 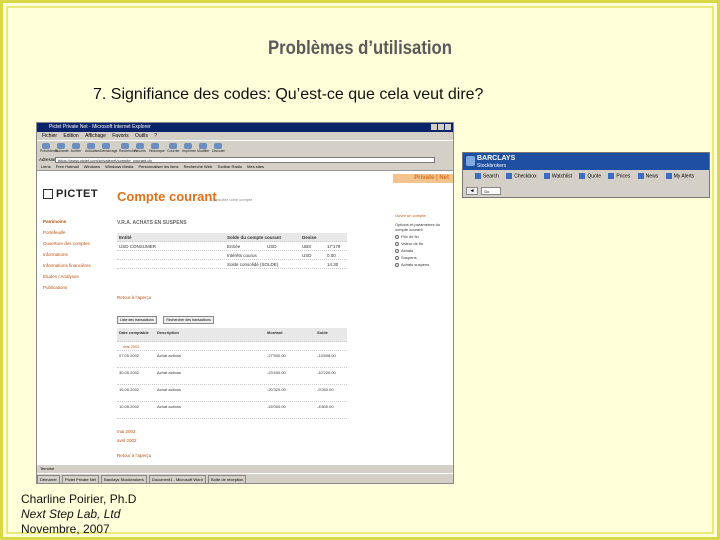 What do you see at coordinates (307, 246) in the screenshot?
I see `table-cell: UBS` at bounding box center [307, 246].